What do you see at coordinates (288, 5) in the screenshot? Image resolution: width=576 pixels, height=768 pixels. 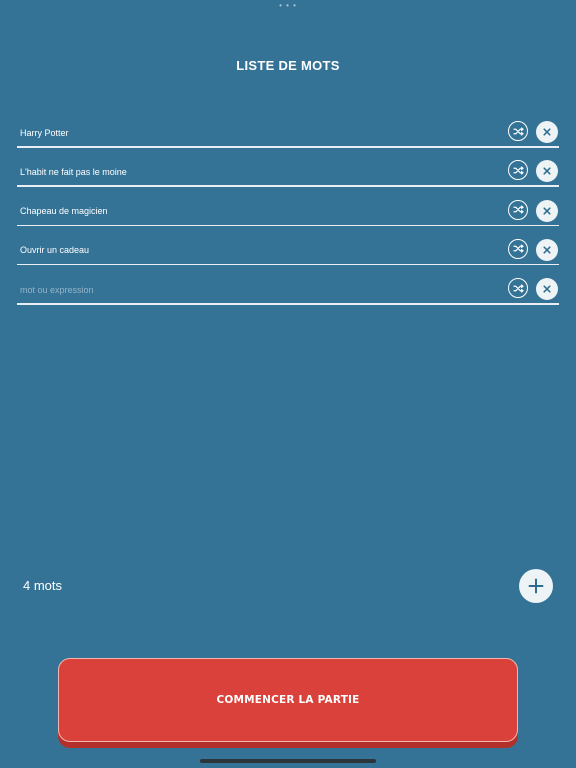 I see `top-handle-dots: • • •` at bounding box center [288, 5].